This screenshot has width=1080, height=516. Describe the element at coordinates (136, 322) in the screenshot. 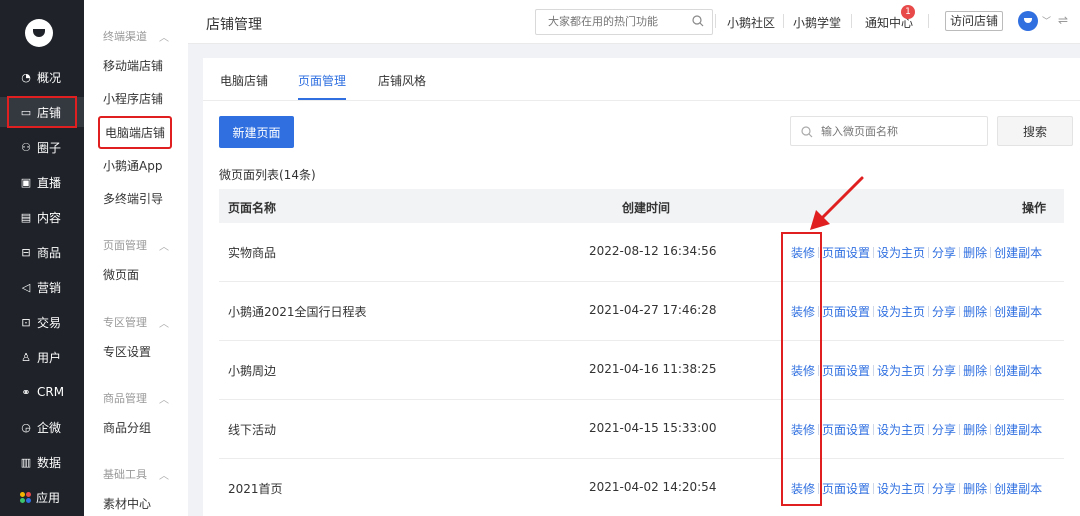

I see `submenu-group-zones: 专区管理 ︿` at that location.